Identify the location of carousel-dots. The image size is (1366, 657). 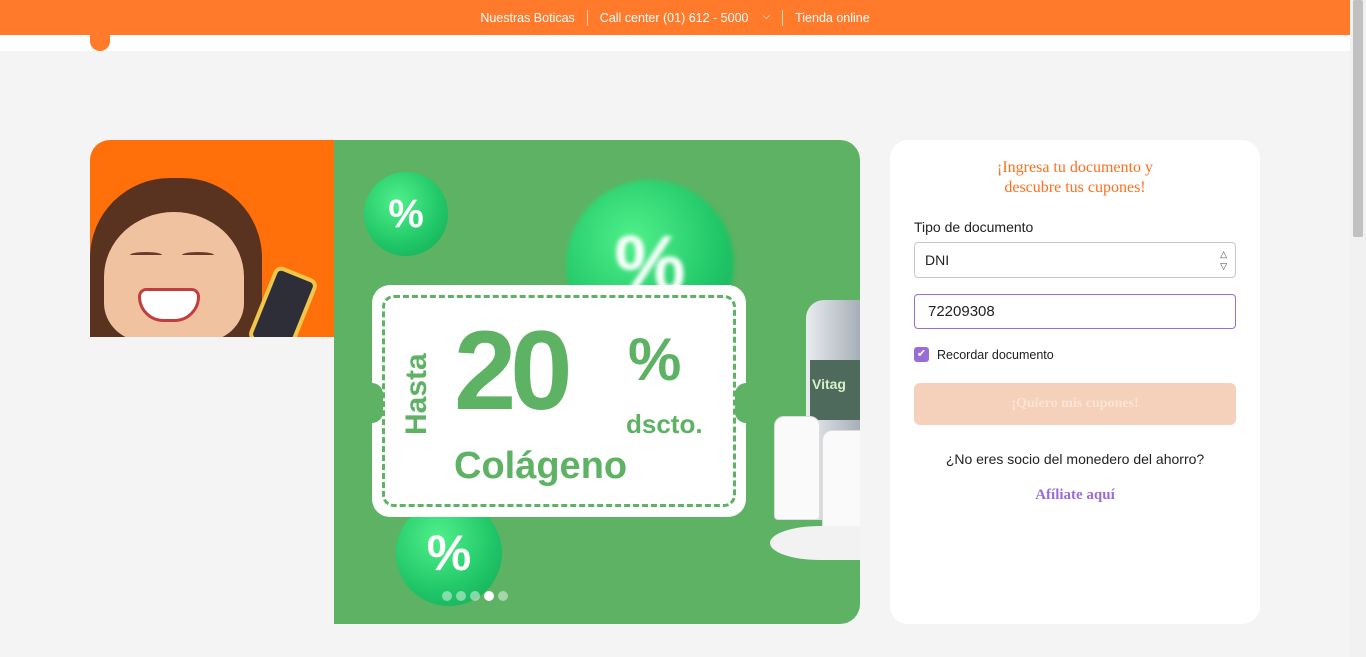
(475, 596).